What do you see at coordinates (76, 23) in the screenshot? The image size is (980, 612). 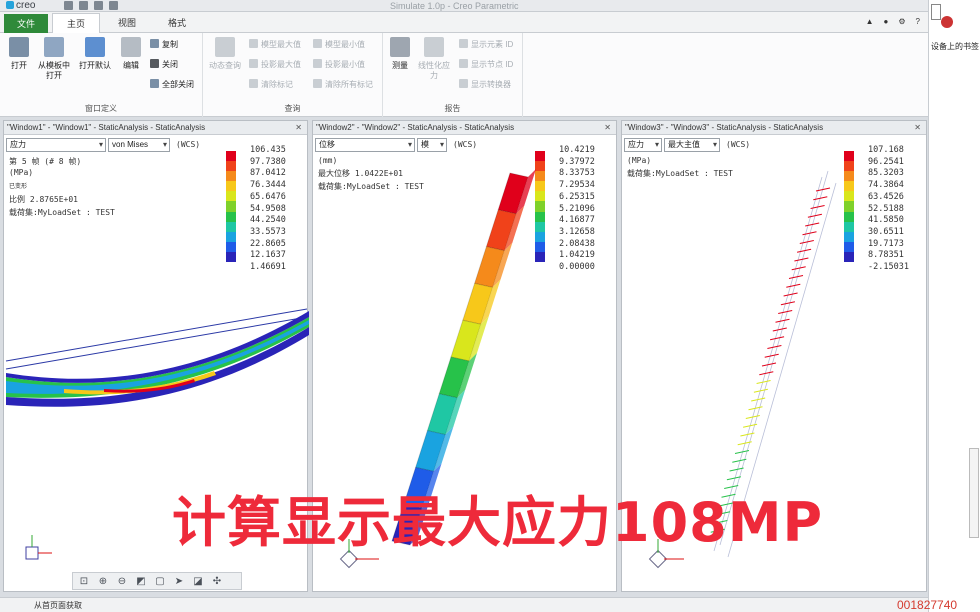 I see `tab-home: 主页` at bounding box center [76, 23].